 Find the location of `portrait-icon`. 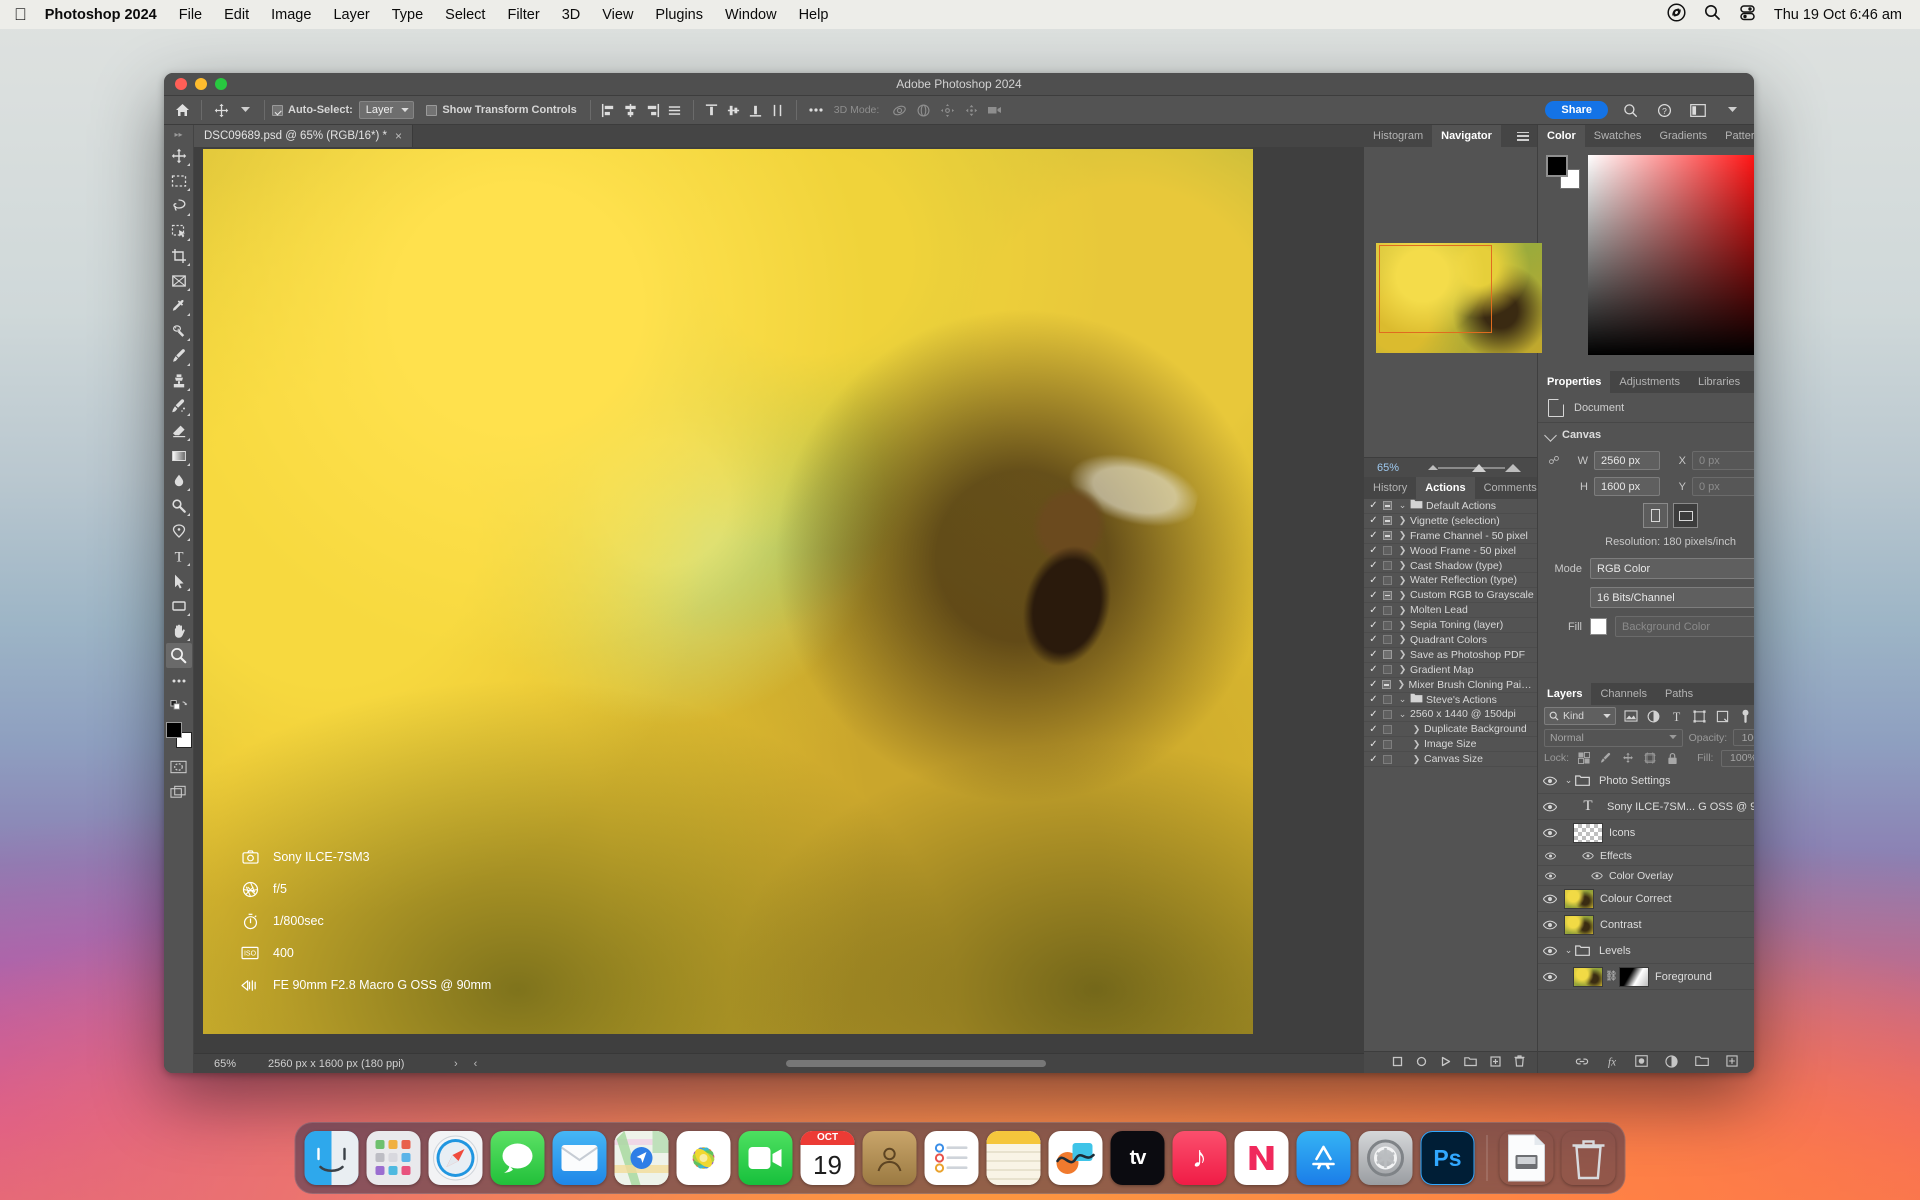

portrait-icon is located at coordinates (1656, 515).